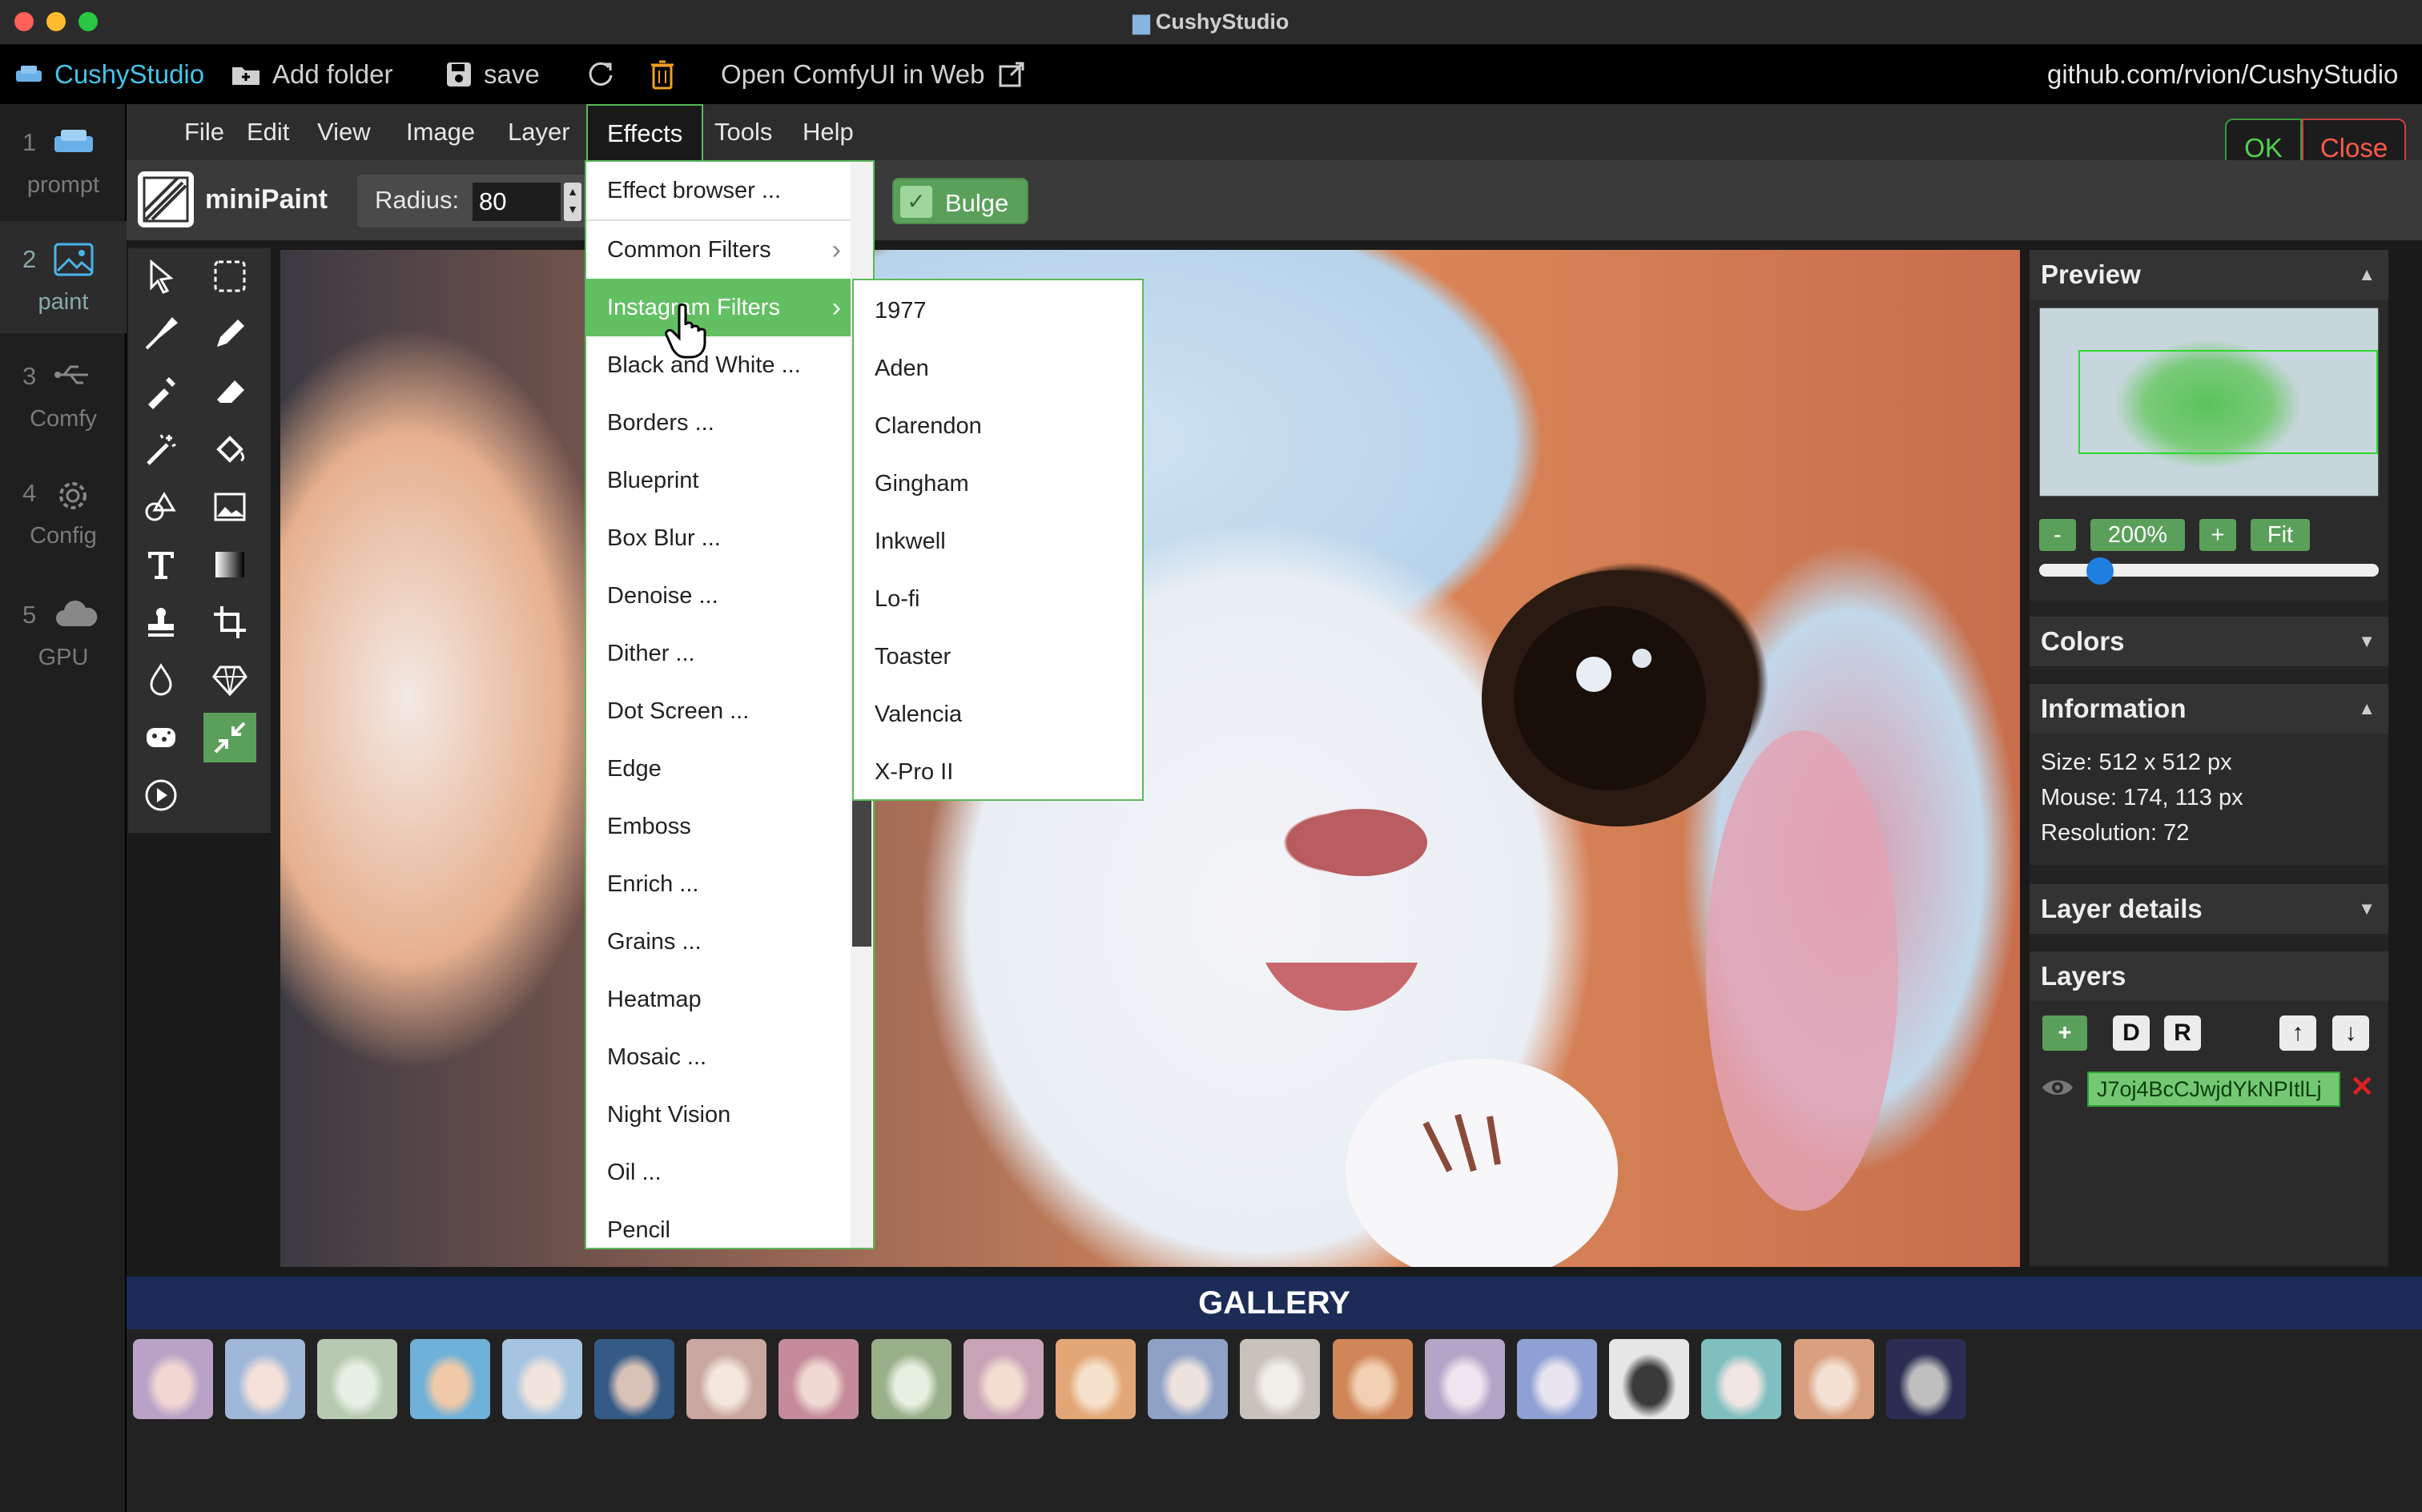 The width and height of the screenshot is (2422, 1512). What do you see at coordinates (161, 737) in the screenshot?
I see `desaturate-tool` at bounding box center [161, 737].